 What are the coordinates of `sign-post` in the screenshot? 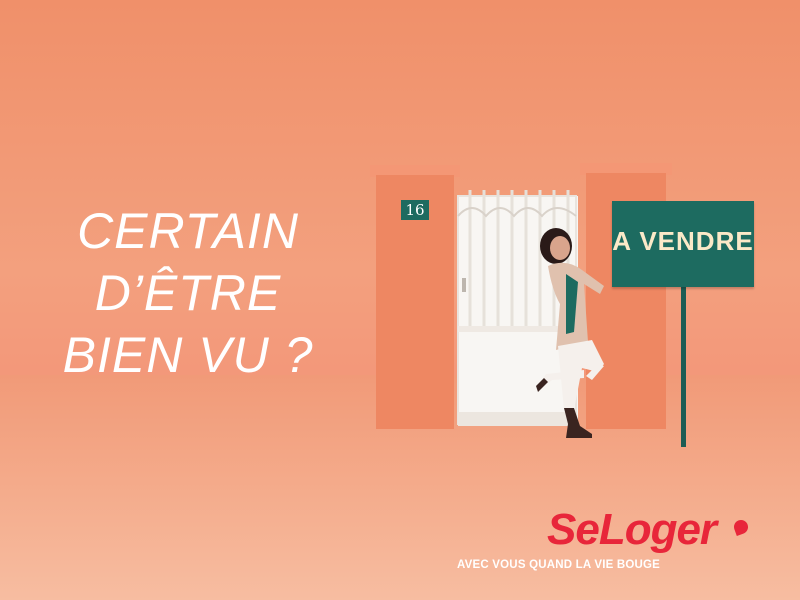 It's located at (683, 367).